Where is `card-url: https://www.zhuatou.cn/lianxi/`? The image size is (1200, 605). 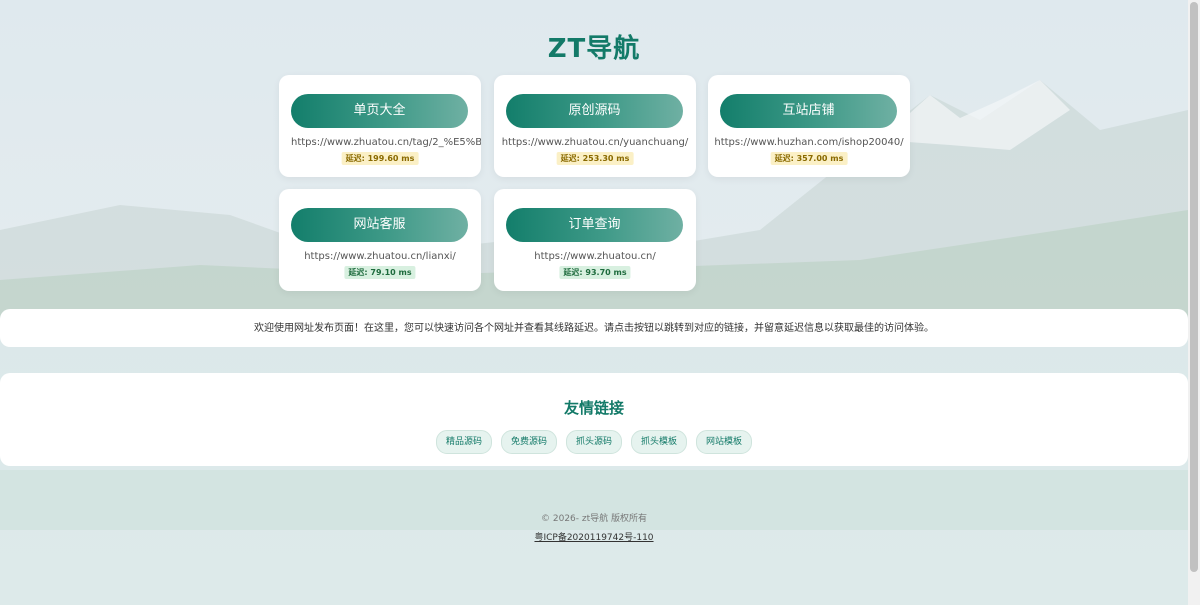 card-url: https://www.zhuatou.cn/lianxi/ is located at coordinates (380, 256).